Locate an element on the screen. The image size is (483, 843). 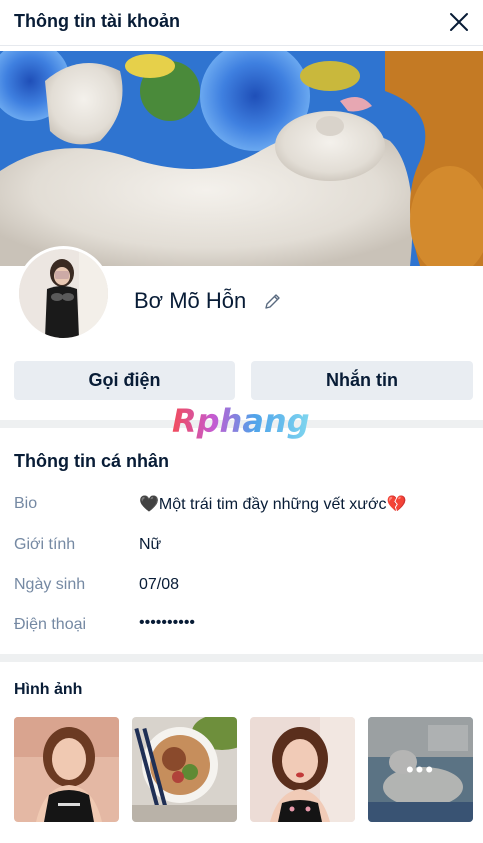
gender-label: Giới tính is located at coordinates (45, 544).